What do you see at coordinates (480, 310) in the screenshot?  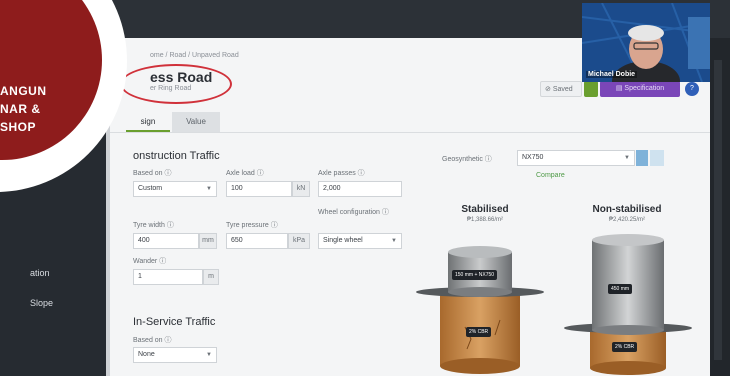 I see `stabilised-pavement-illustration` at bounding box center [480, 310].